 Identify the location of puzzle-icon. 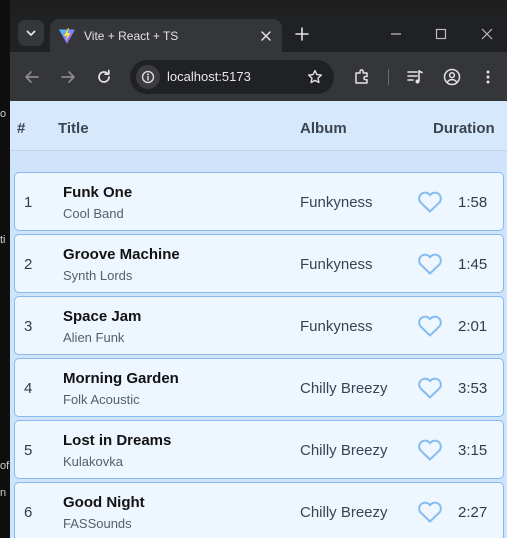
(361, 76).